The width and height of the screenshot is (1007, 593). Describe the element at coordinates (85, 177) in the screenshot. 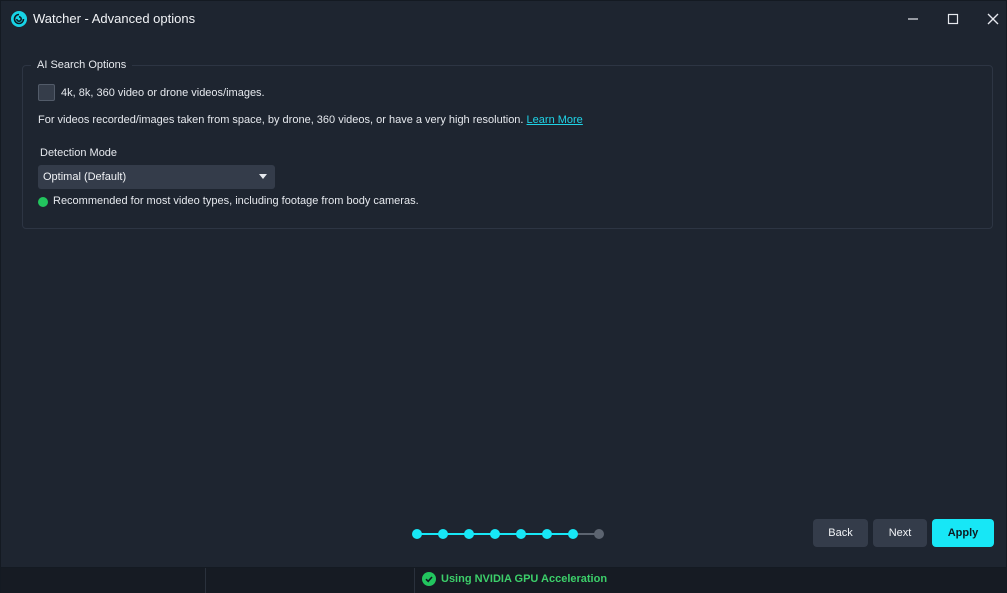

I see `detection-mode-value: Optimal (Default)` at that location.